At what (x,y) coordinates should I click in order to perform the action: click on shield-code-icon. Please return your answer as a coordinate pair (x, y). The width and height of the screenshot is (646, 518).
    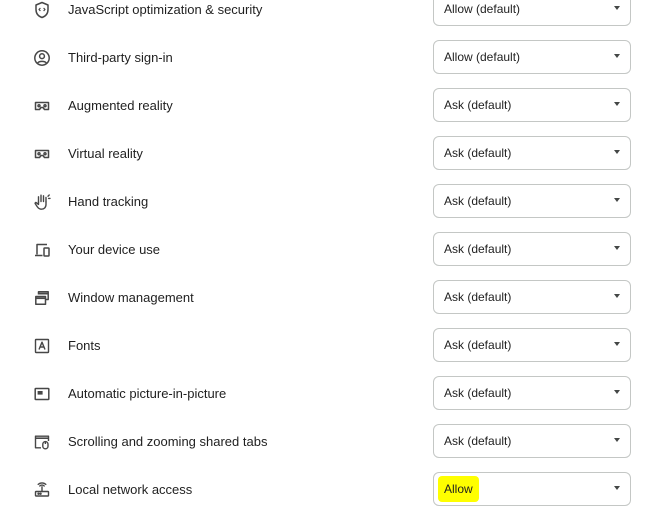
    Looking at the image, I should click on (42, 10).